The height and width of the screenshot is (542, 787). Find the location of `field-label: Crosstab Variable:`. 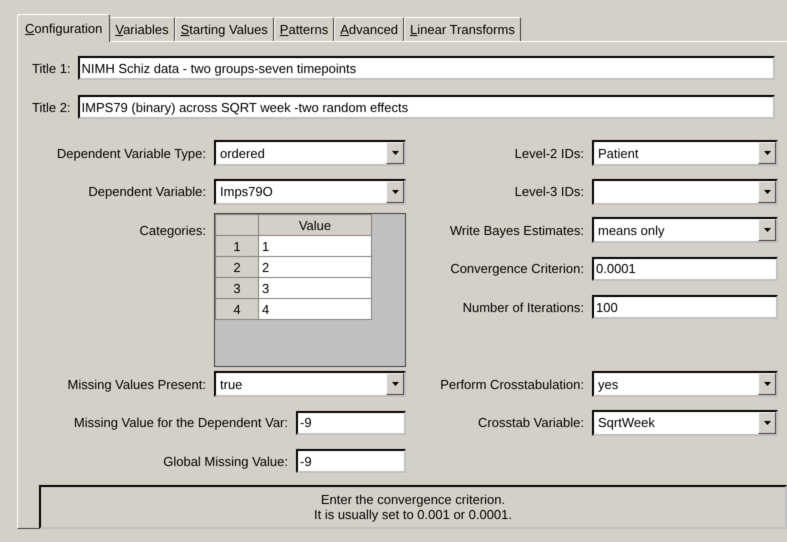

field-label: Crosstab Variable: is located at coordinates (531, 422).